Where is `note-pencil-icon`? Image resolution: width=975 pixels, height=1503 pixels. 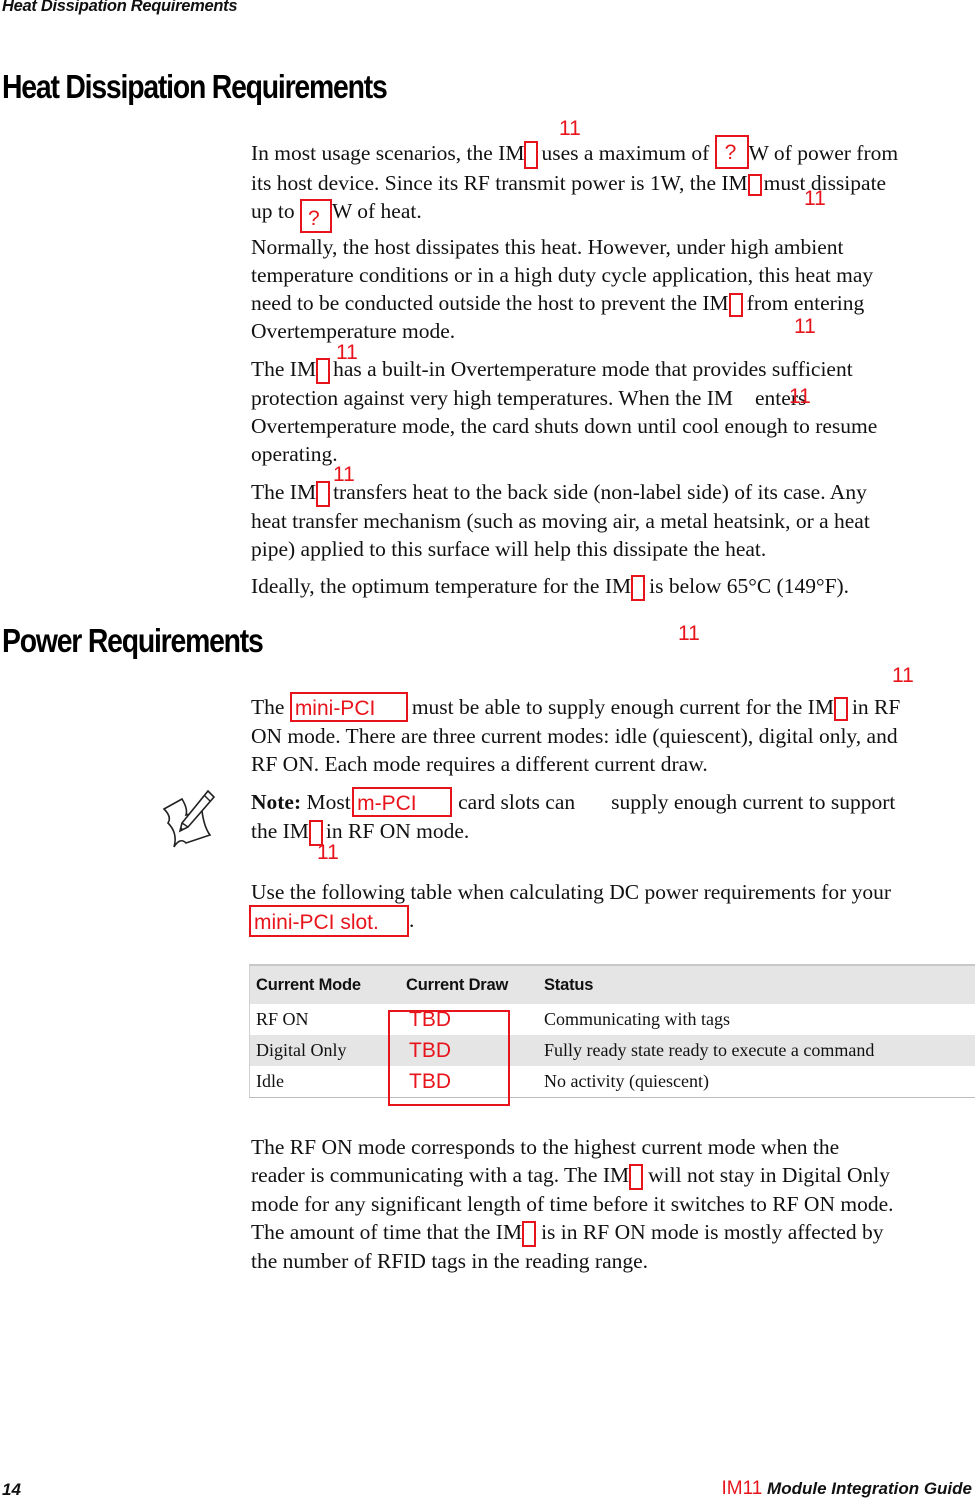 note-pencil-icon is located at coordinates (189, 818).